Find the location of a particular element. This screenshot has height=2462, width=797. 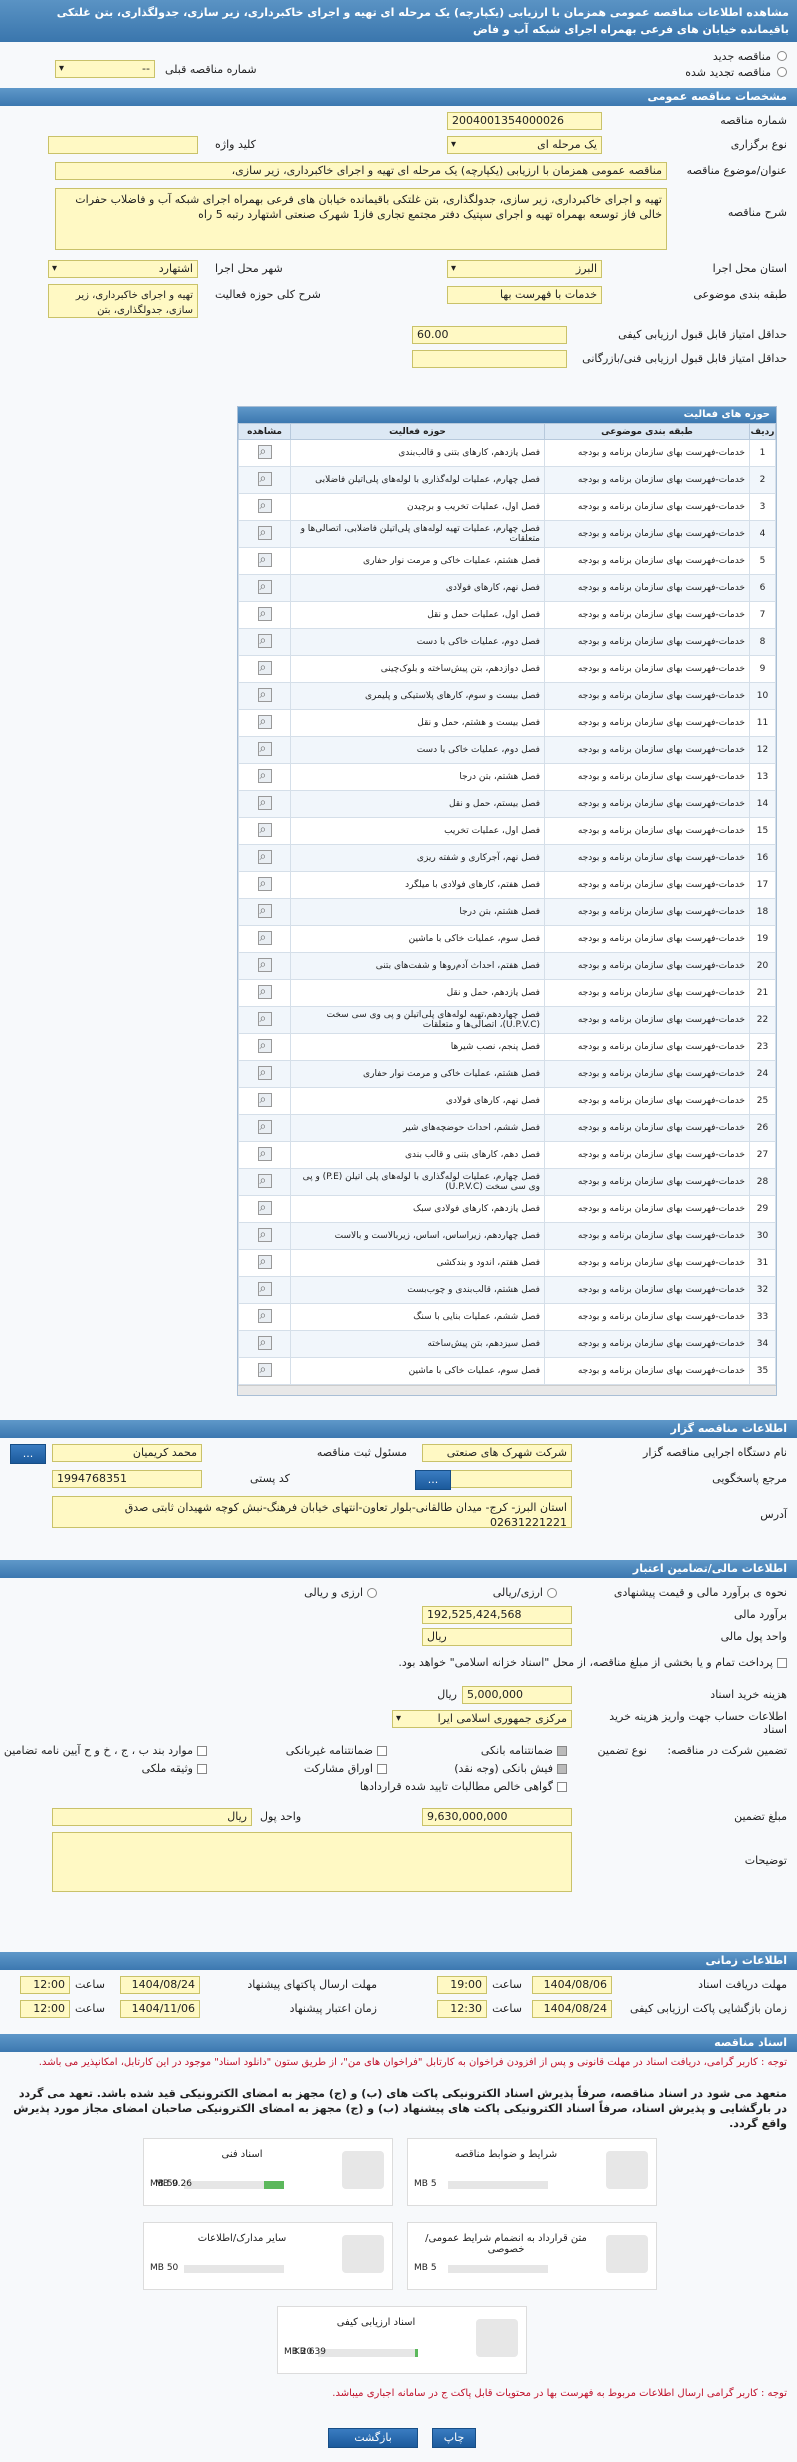

option-currency-and-rial: ارزی و ریالی is located at coordinates (340, 1592).